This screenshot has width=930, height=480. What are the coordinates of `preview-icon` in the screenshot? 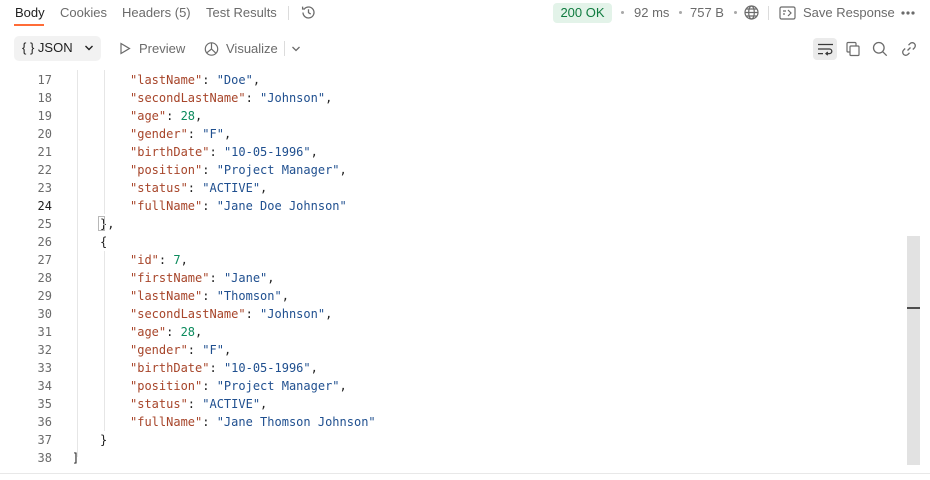 It's located at (125, 48).